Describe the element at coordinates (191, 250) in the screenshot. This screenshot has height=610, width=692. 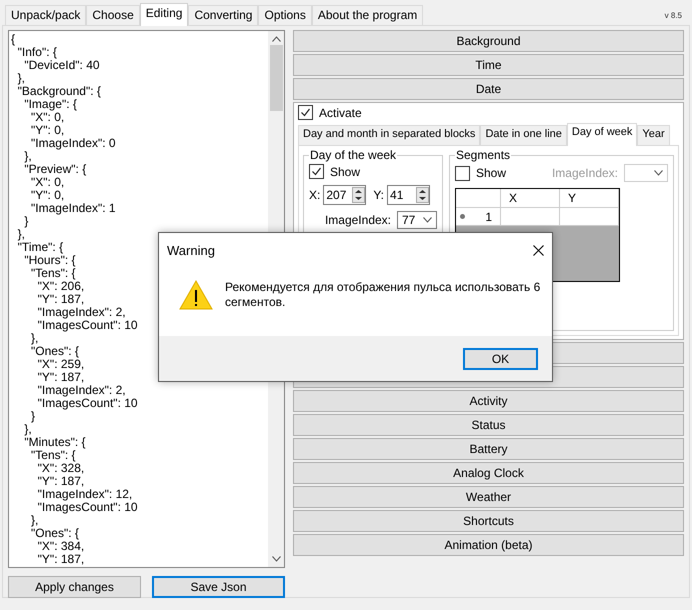
I see `dialog-title: Warning` at that location.